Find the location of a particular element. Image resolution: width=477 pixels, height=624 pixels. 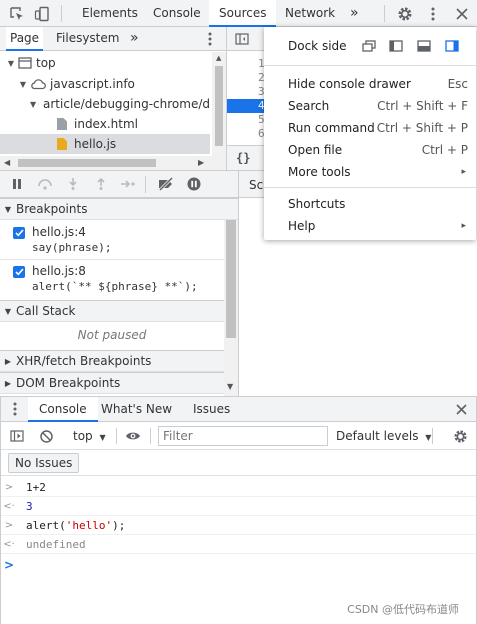

tree-item-folder: ▼ article/debugging-chrome/d is located at coordinates (105, 104).